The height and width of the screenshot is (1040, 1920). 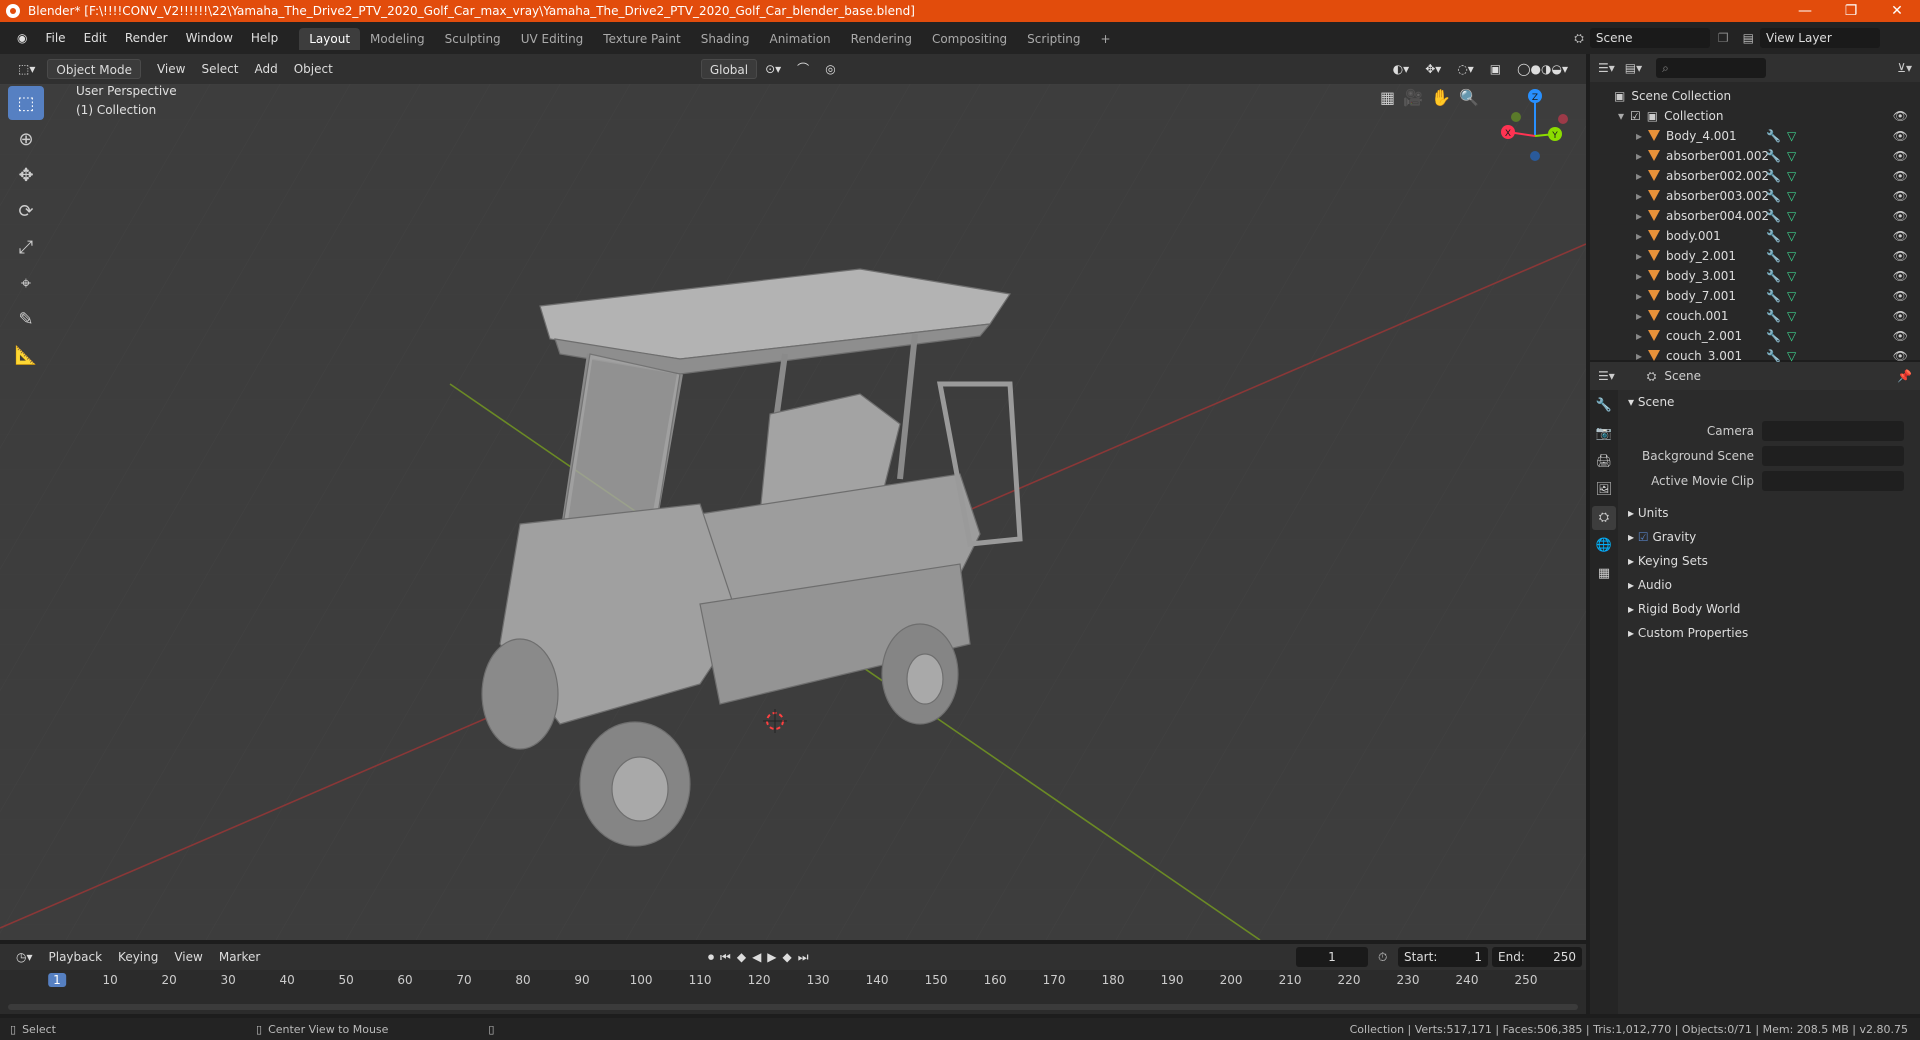 What do you see at coordinates (1465, 69) in the screenshot?
I see `overlay-icon: ◌▾` at bounding box center [1465, 69].